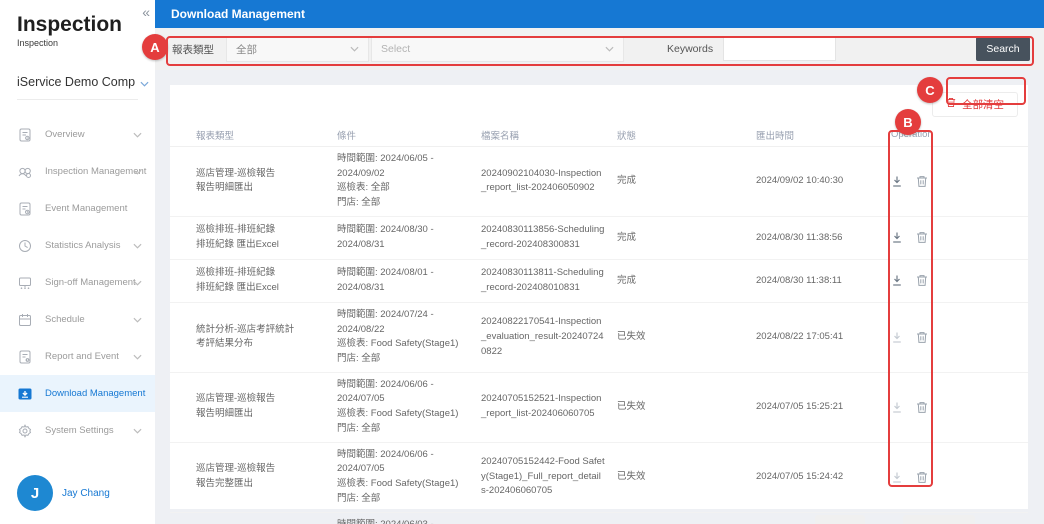  I want to click on app-logo-subtitle: Inspection, so click(38, 43).